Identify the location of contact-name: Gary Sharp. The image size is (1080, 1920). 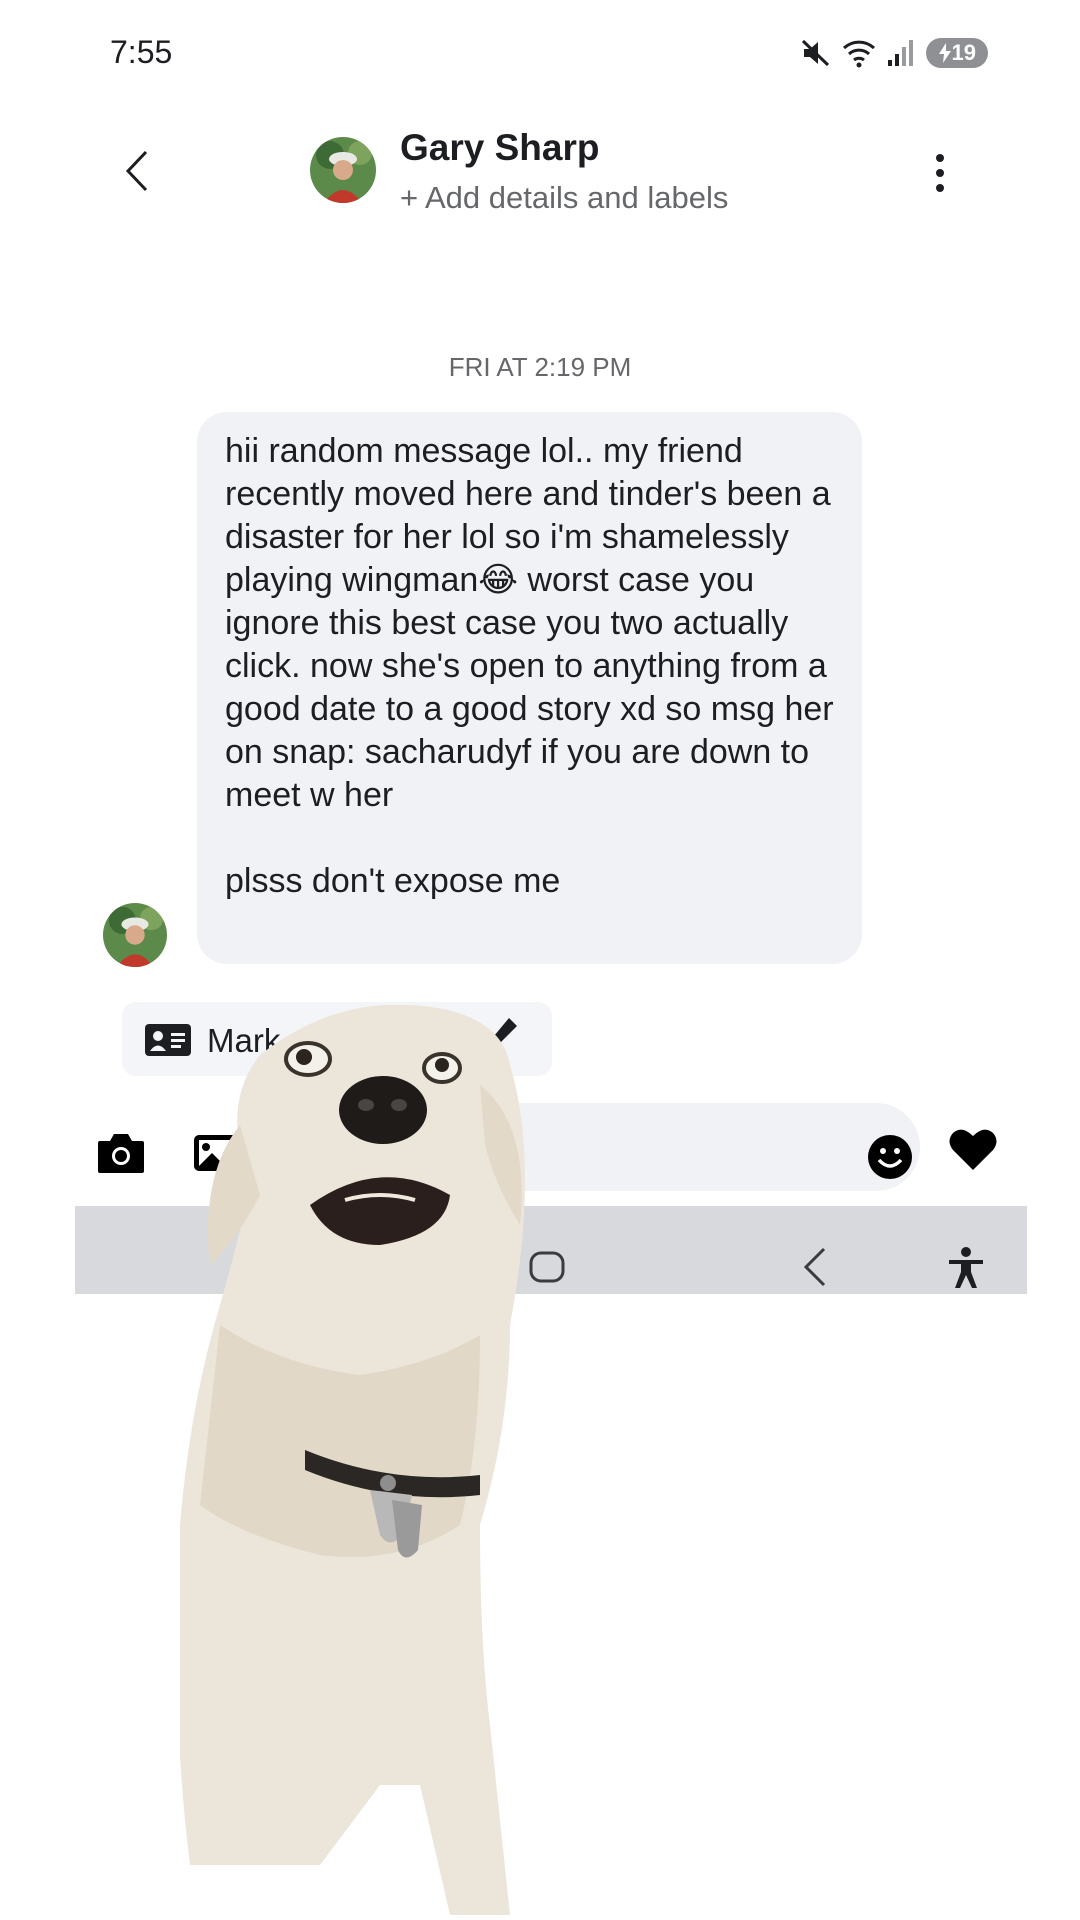
(499, 148).